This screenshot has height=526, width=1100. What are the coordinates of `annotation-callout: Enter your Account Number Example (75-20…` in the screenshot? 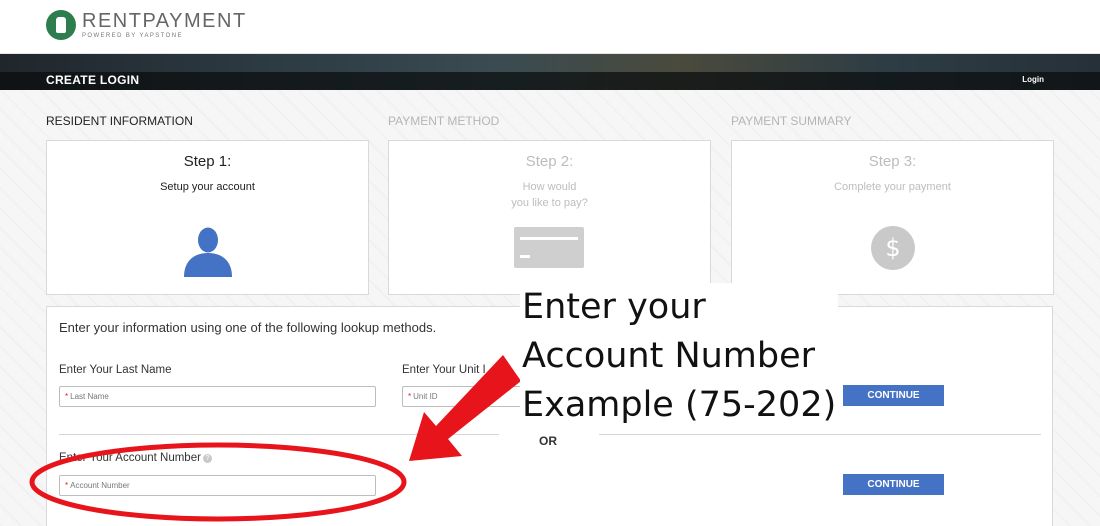 It's located at (679, 356).